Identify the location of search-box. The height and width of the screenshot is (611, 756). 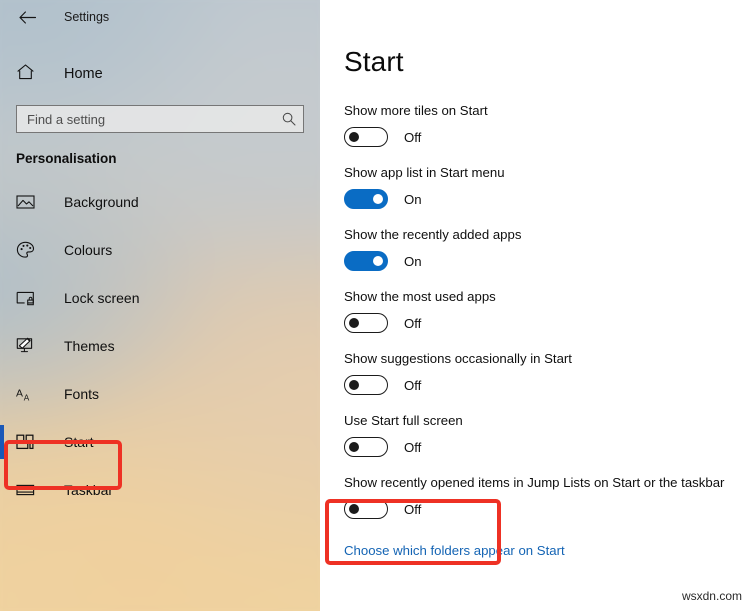
(160, 119).